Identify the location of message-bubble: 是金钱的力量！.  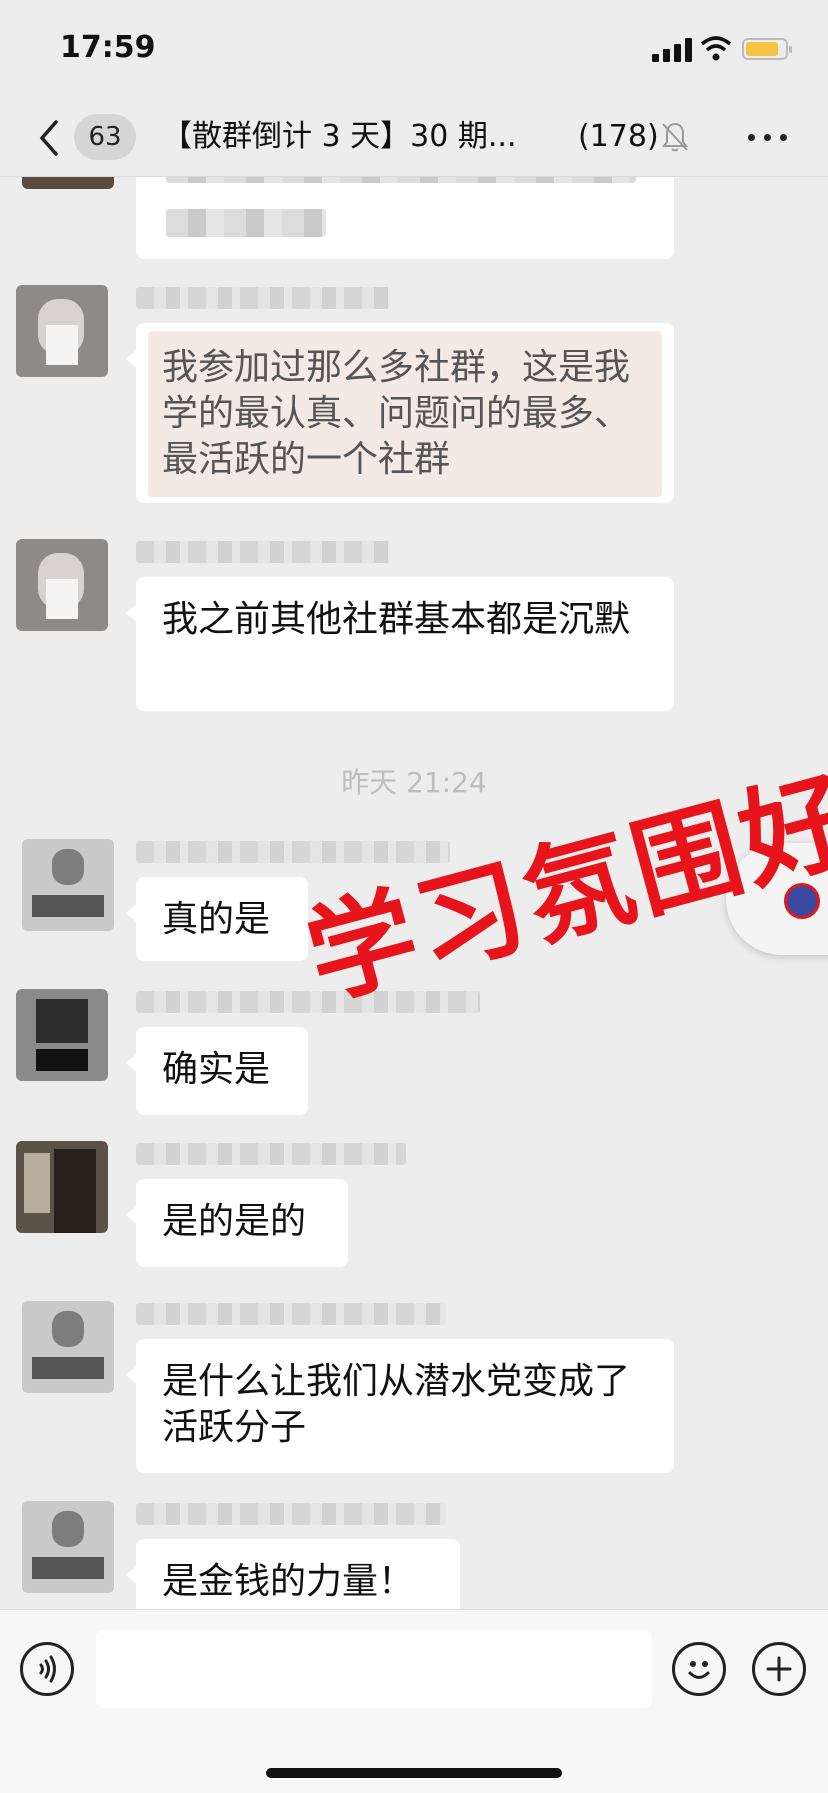
(293, 1574).